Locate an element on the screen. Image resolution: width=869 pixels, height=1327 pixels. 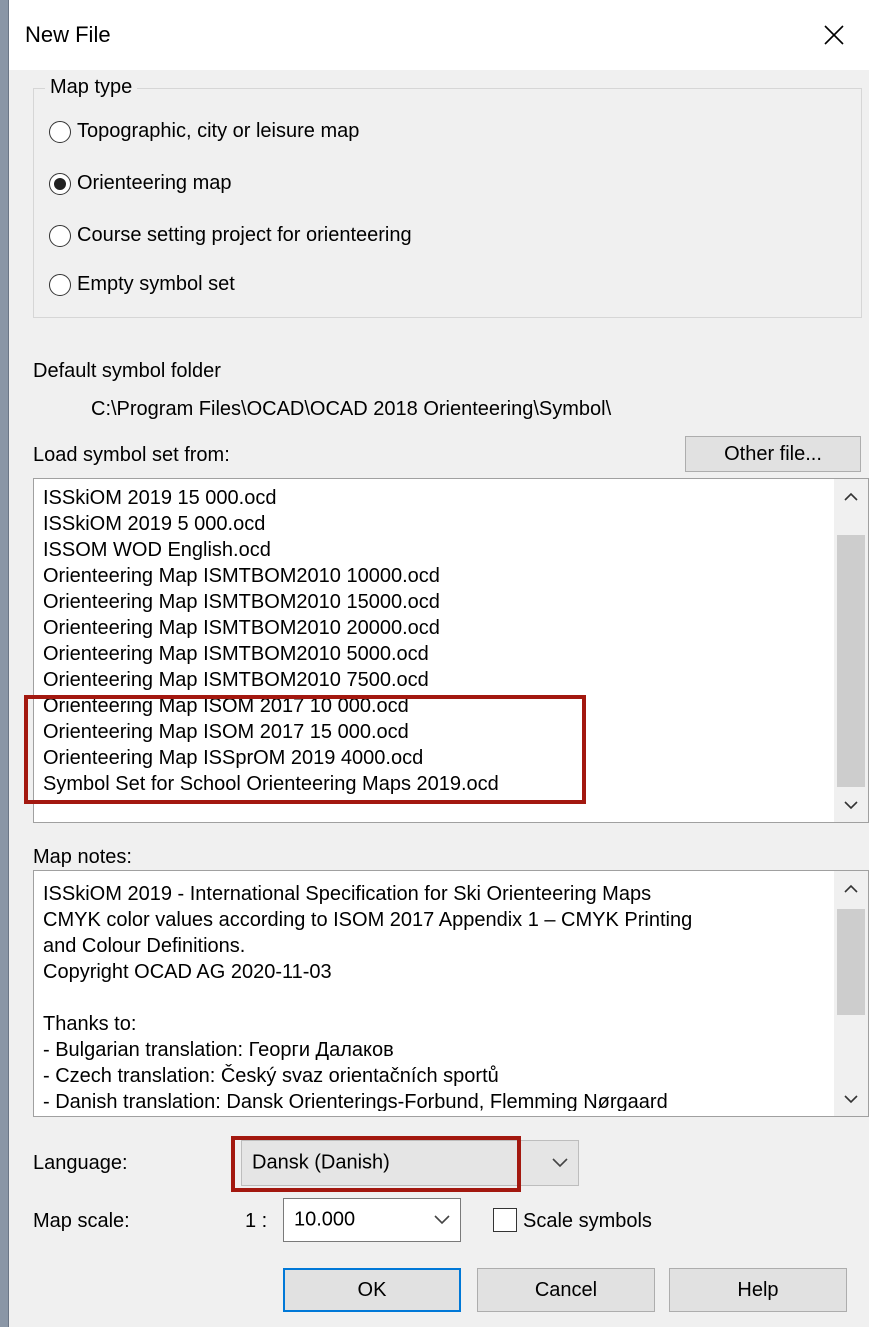
radio-label: Empty symbol set is located at coordinates (156, 284).